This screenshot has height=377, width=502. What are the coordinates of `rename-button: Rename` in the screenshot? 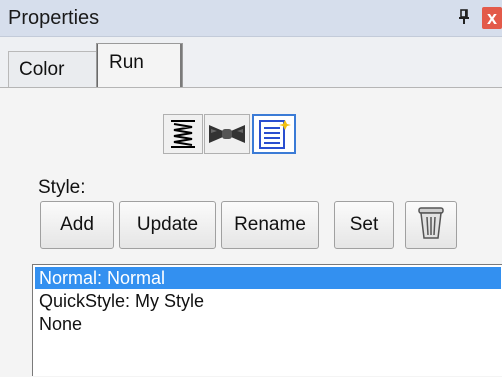 It's located at (270, 225).